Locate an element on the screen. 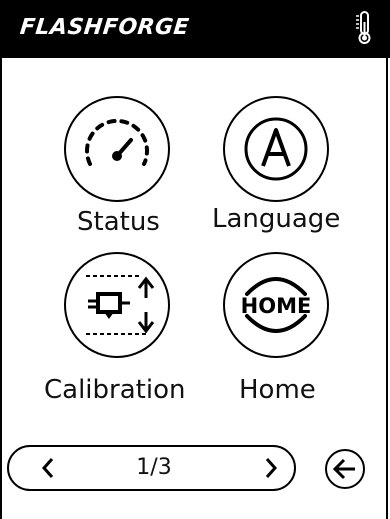 The width and height of the screenshot is (390, 519). chevron-right-icon is located at coordinates (271, 468).